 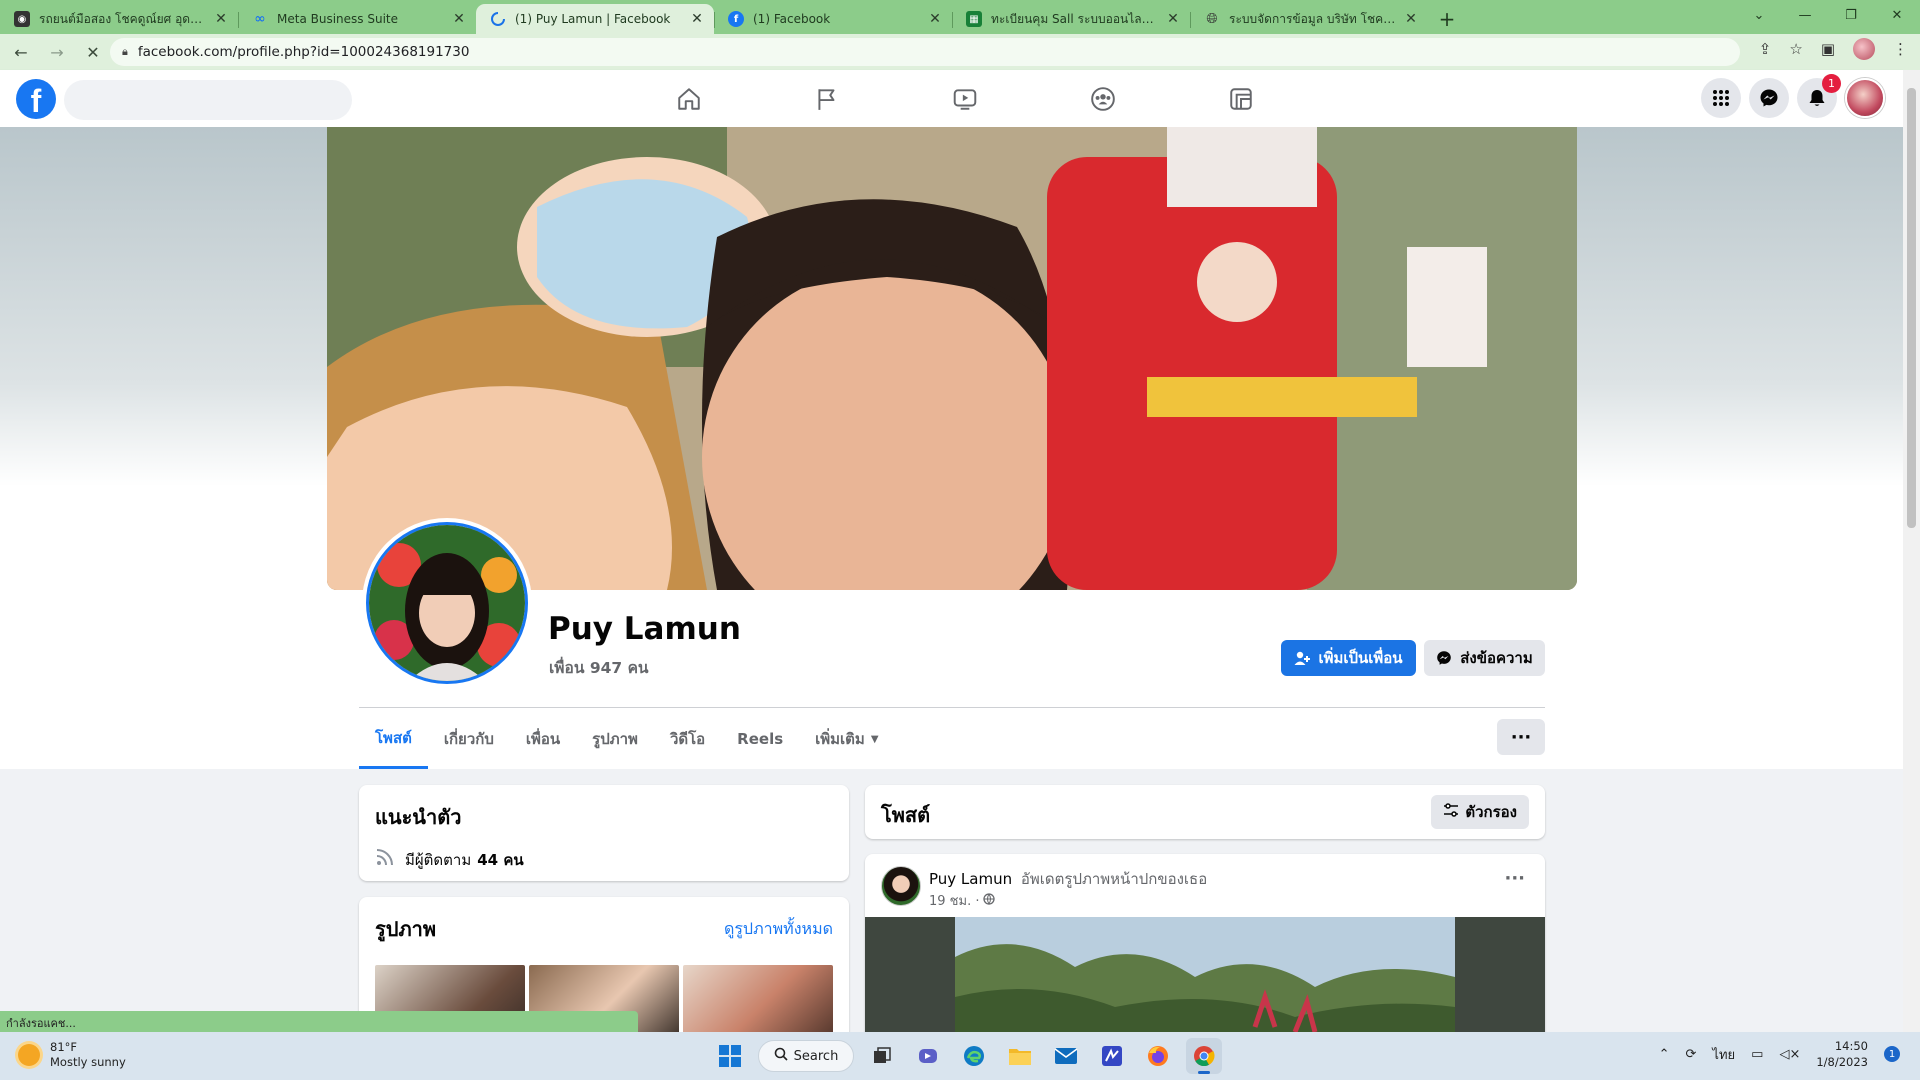 What do you see at coordinates (125, 52) in the screenshot?
I see `lock-icon: 🔒︎` at bounding box center [125, 52].